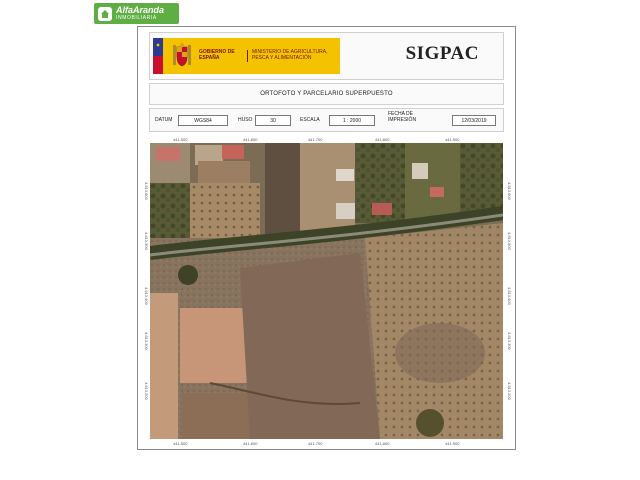 This screenshot has height=480, width=640. Describe the element at coordinates (509, 241) in the screenshot. I see `map-tick-right: 4.613.500` at that location.